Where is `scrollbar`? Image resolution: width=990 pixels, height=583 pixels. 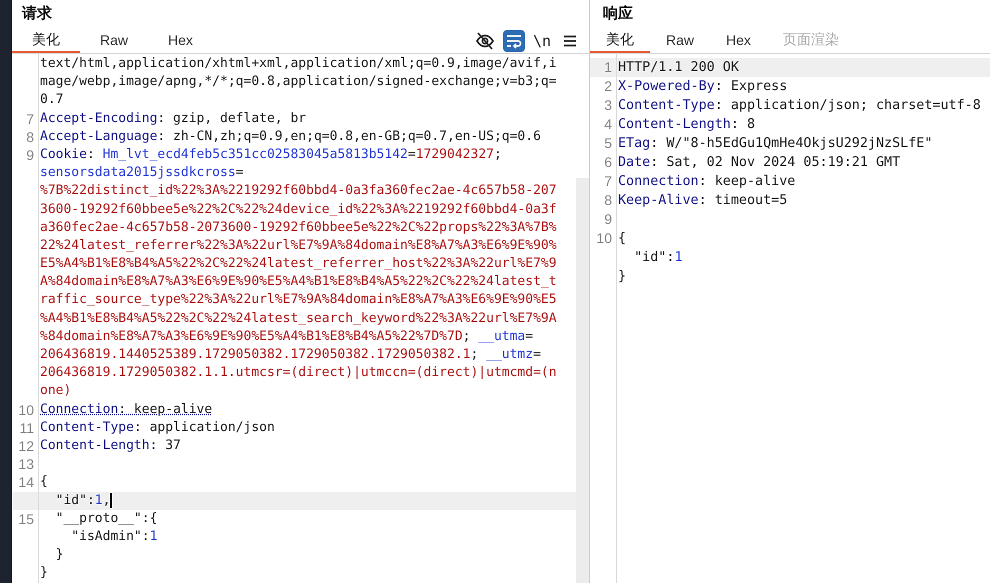
scrollbar is located at coordinates (582, 380).